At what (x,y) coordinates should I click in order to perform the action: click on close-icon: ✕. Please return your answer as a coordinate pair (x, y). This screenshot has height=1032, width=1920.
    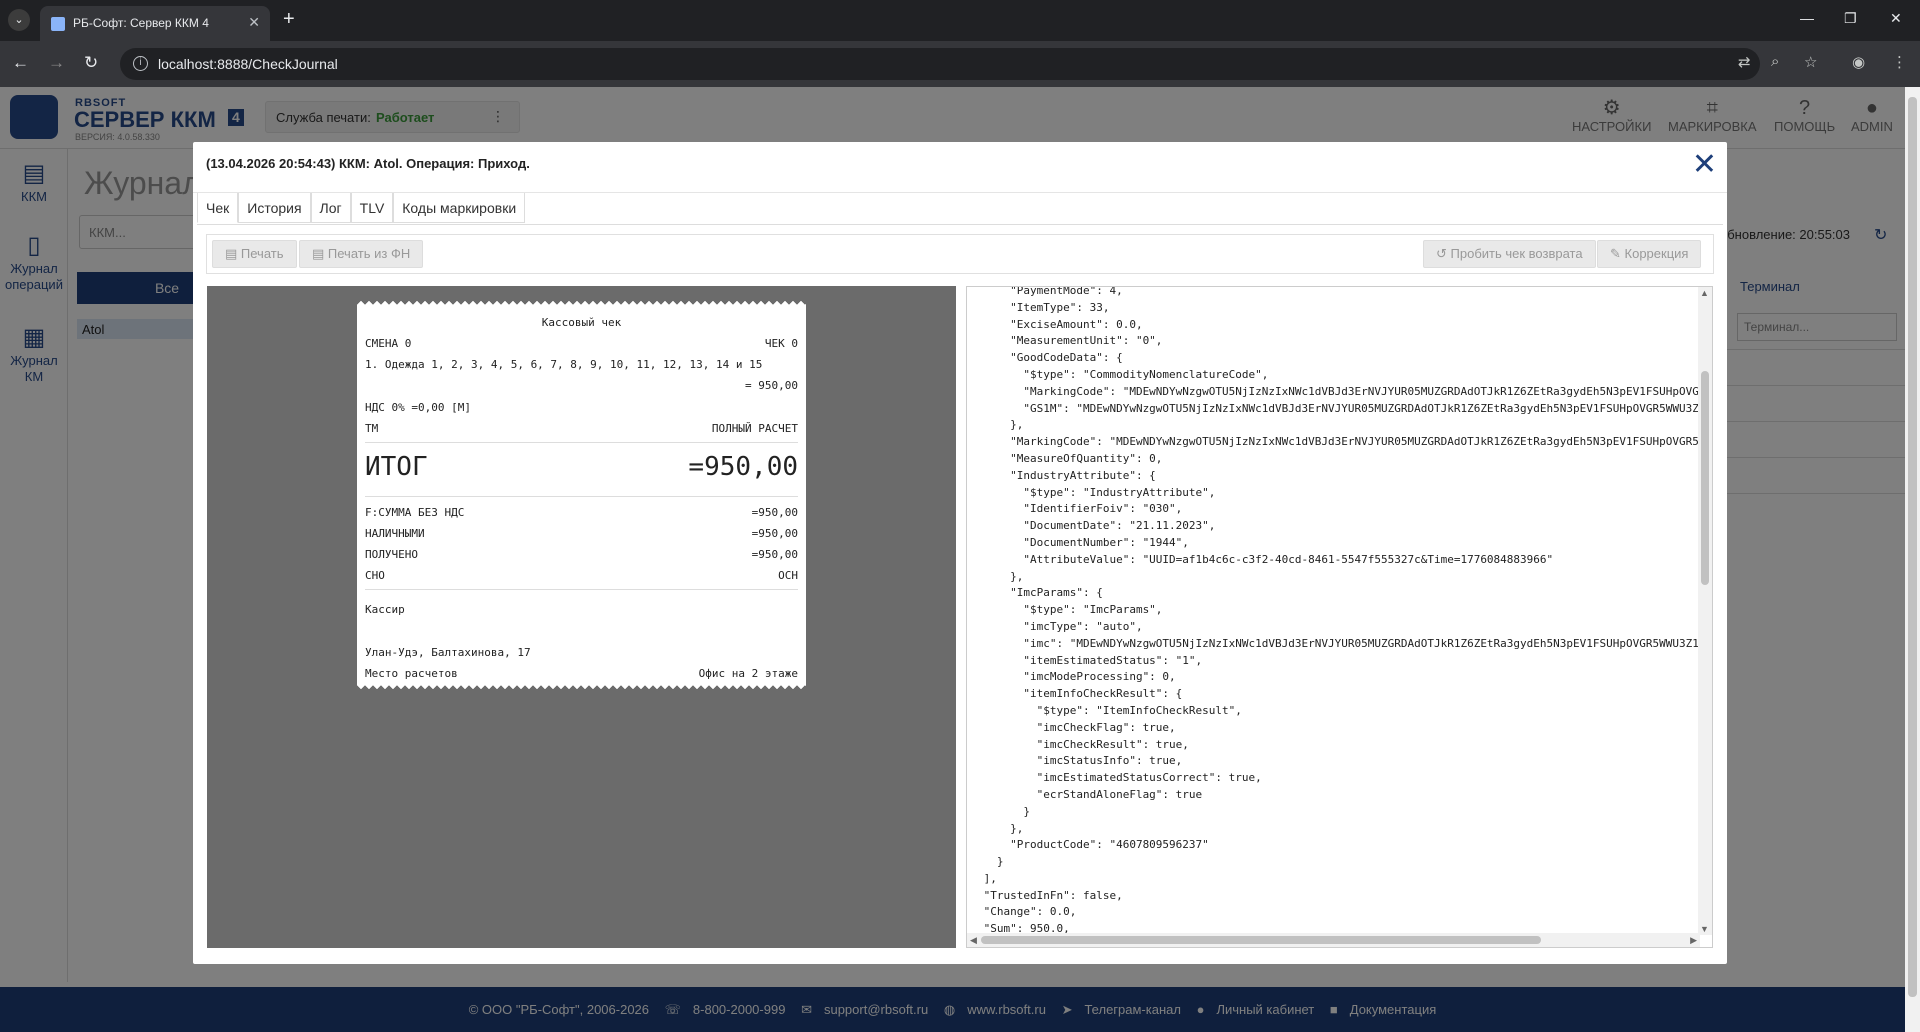
    Looking at the image, I should click on (1704, 165).